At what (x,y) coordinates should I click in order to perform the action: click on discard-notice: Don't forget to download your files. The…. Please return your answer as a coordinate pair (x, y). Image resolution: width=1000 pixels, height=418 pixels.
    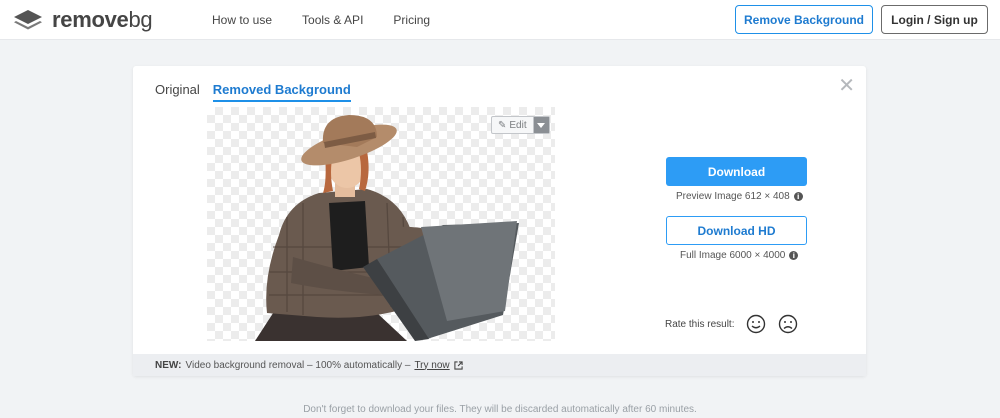
    Looking at the image, I should click on (500, 409).